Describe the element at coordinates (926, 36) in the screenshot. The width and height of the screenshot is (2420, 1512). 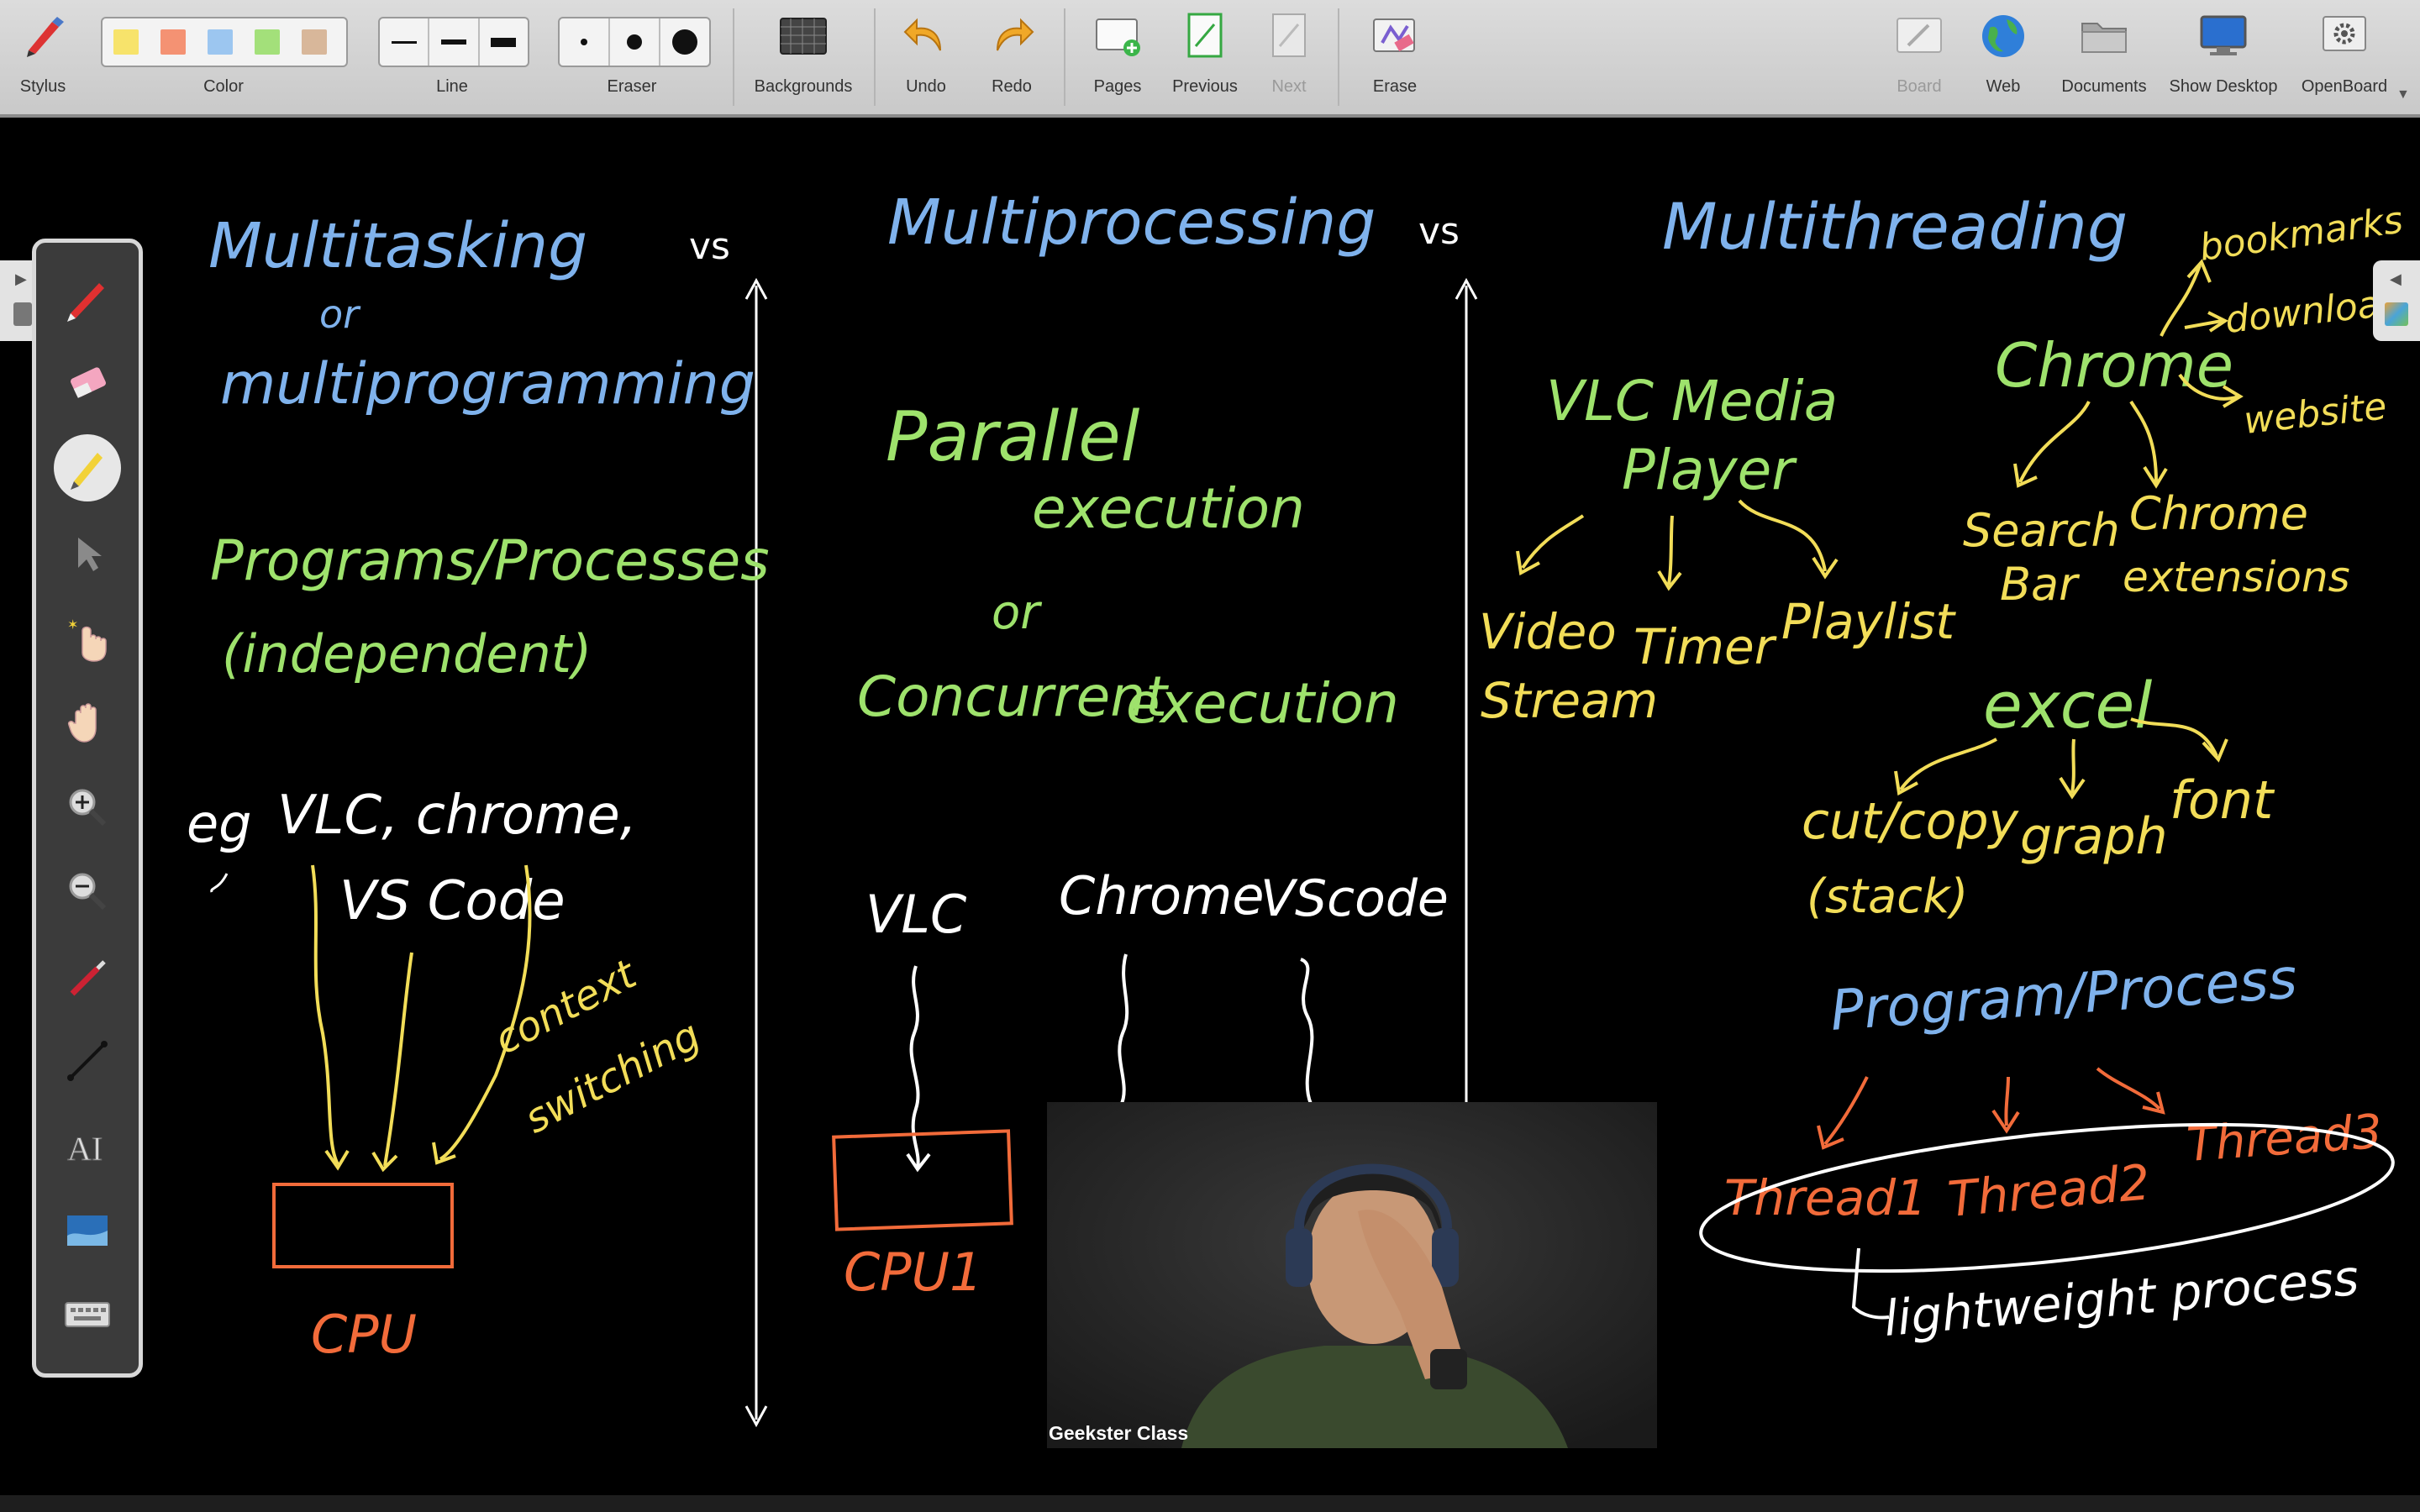
I see `undo-arrow-icon` at that location.